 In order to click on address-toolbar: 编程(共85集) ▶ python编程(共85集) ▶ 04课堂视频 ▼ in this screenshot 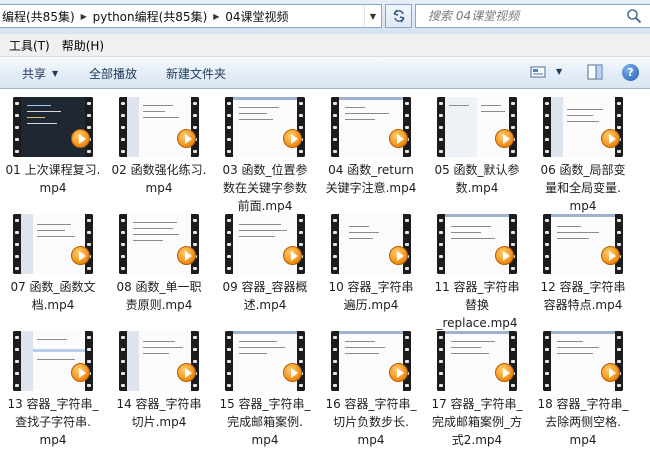, I will do `click(325, 17)`.